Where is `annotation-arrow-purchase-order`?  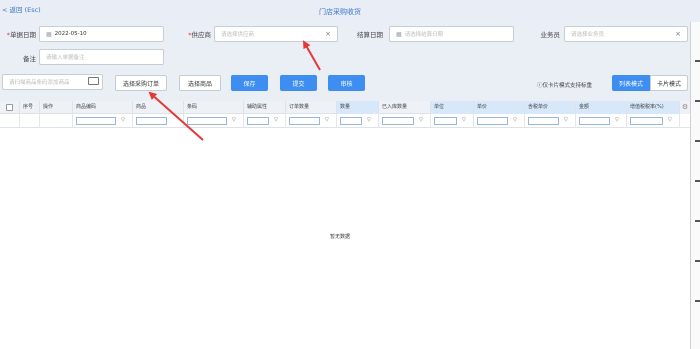
annotation-arrow-purchase-order is located at coordinates (176, 116).